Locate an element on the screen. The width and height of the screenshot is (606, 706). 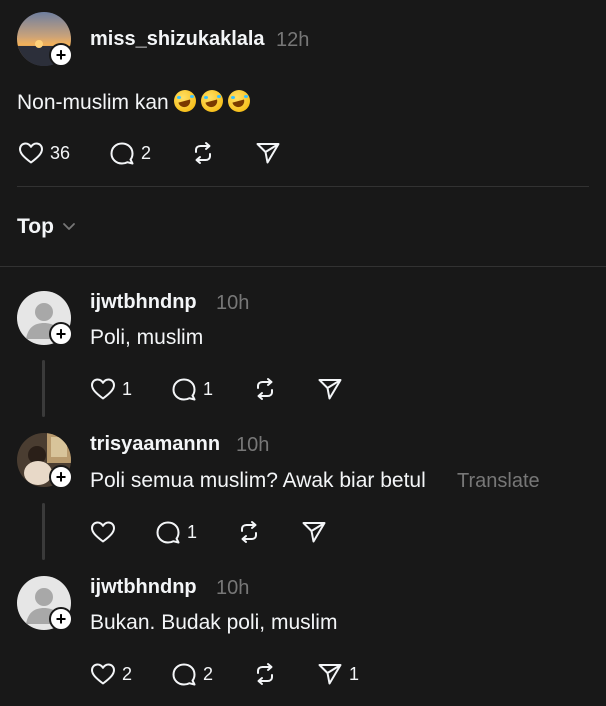
post-time: 12h is located at coordinates (293, 40).